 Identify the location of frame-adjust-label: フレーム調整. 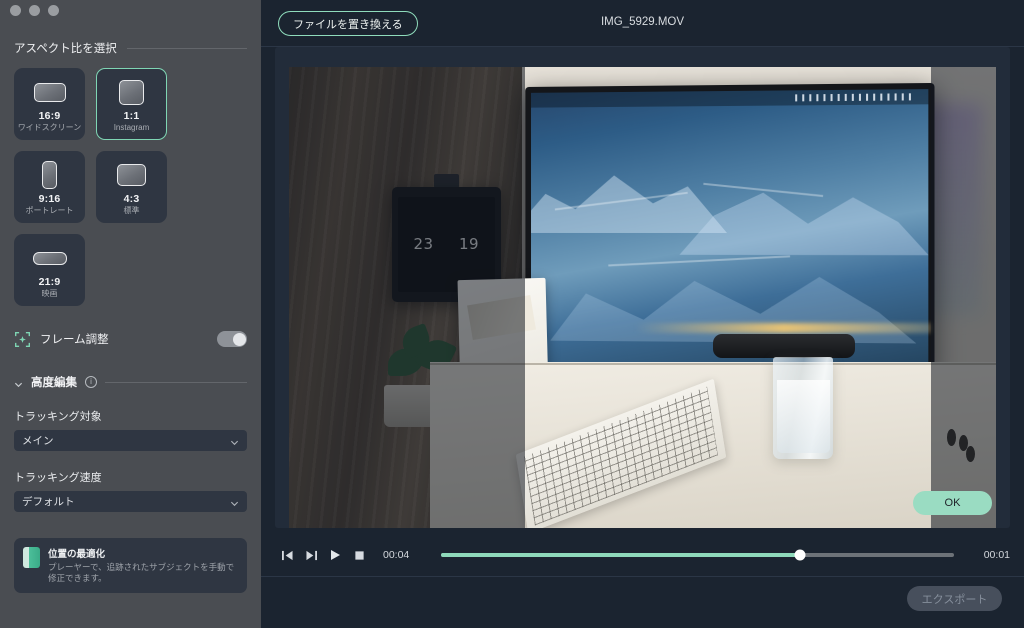
(74, 340).